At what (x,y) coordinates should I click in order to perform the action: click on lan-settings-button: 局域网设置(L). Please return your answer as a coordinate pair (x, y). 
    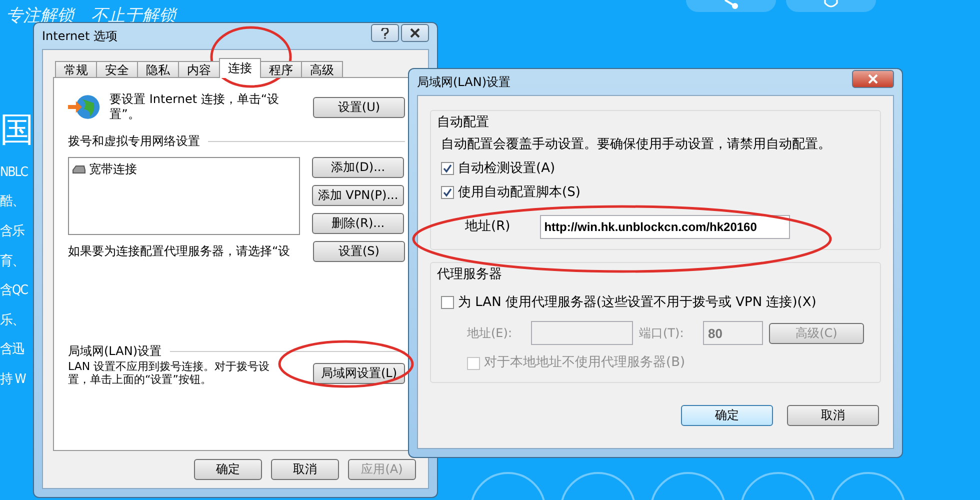
    Looking at the image, I should click on (359, 373).